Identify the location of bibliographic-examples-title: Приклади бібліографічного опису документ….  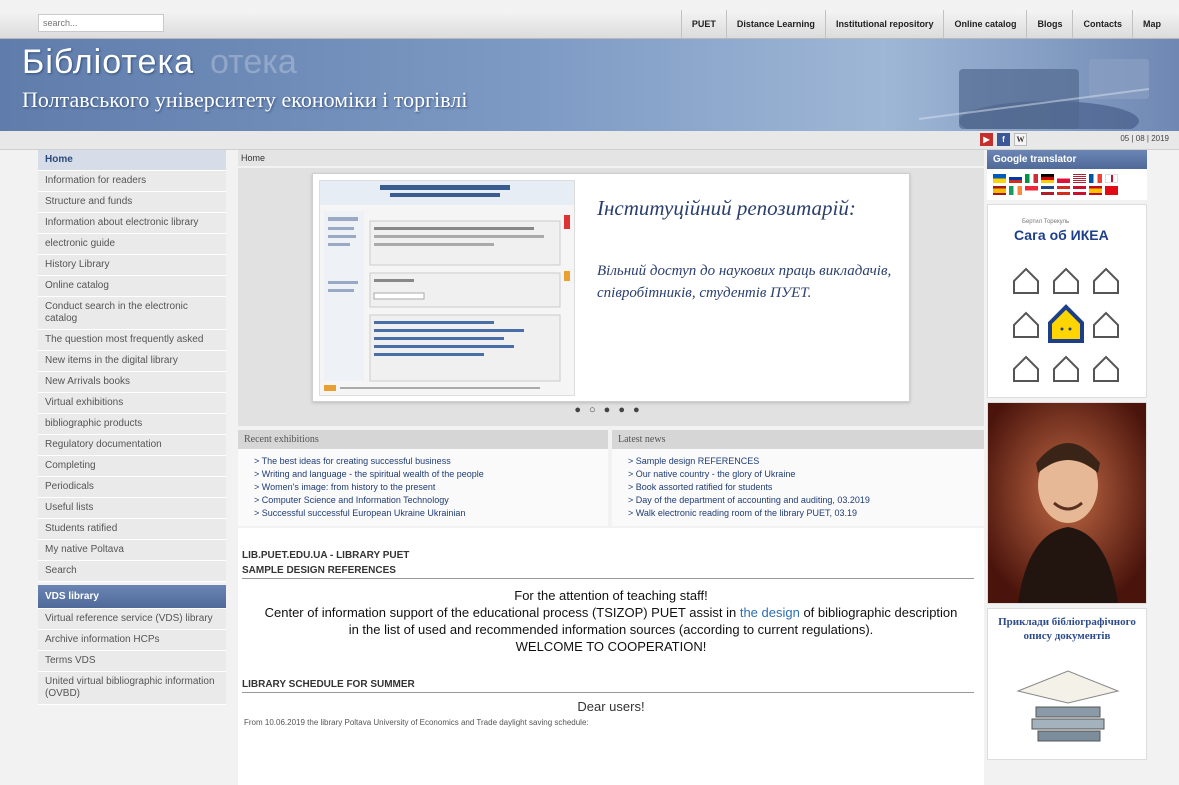
(1067, 629).